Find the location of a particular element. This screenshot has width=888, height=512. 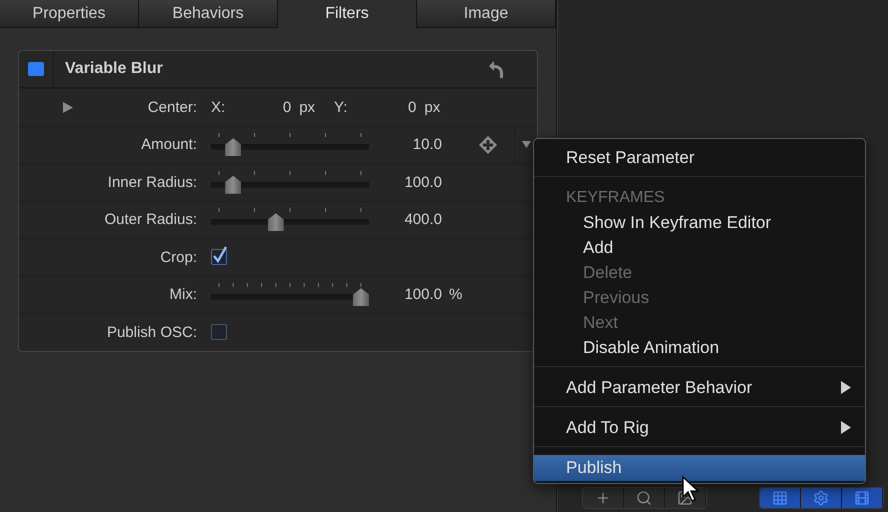

menu-item: Disable Animation is located at coordinates (699, 347).